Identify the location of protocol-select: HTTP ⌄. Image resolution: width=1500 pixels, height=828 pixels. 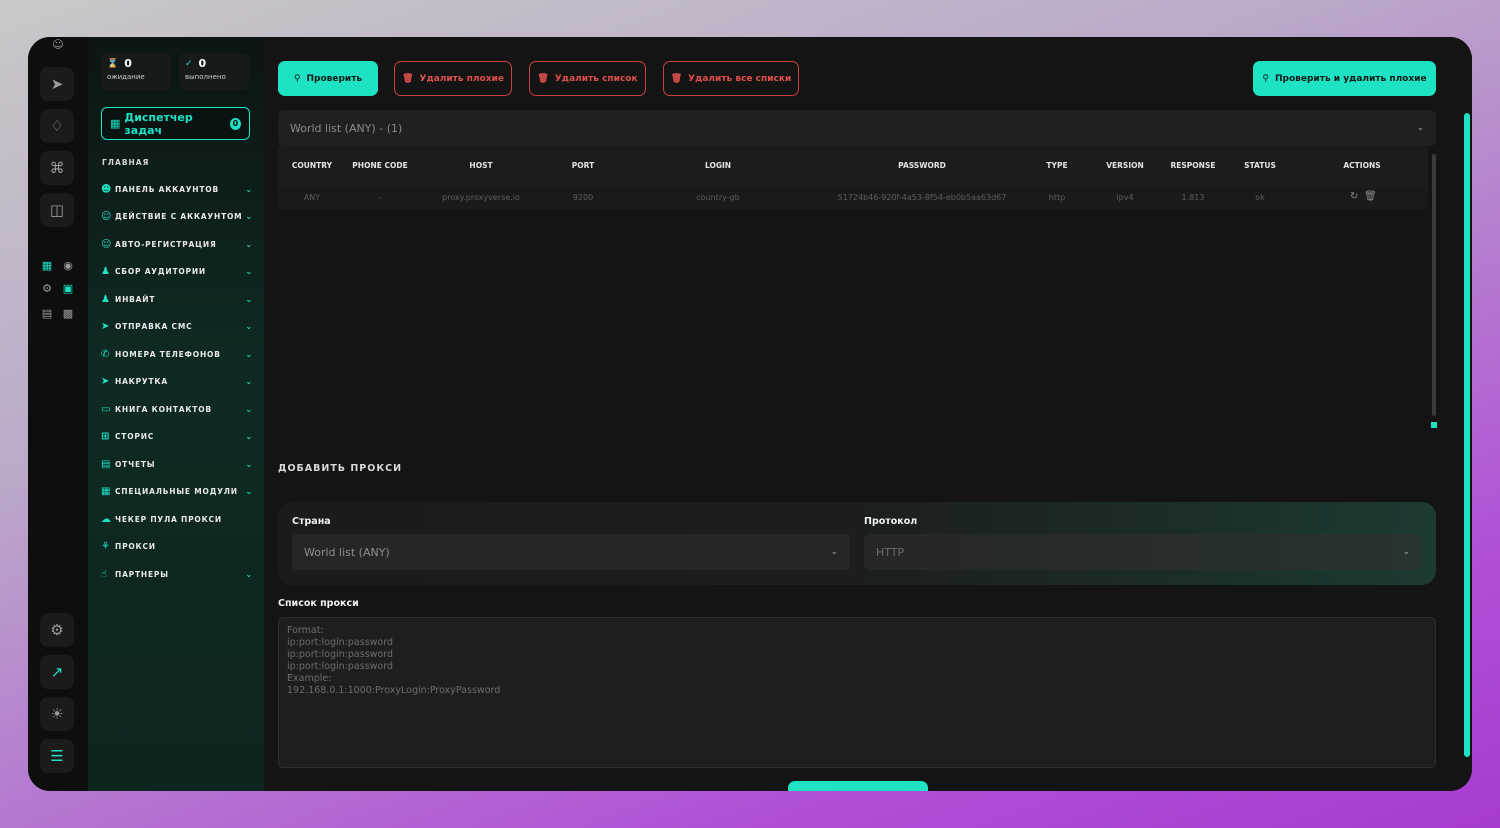
(1143, 552).